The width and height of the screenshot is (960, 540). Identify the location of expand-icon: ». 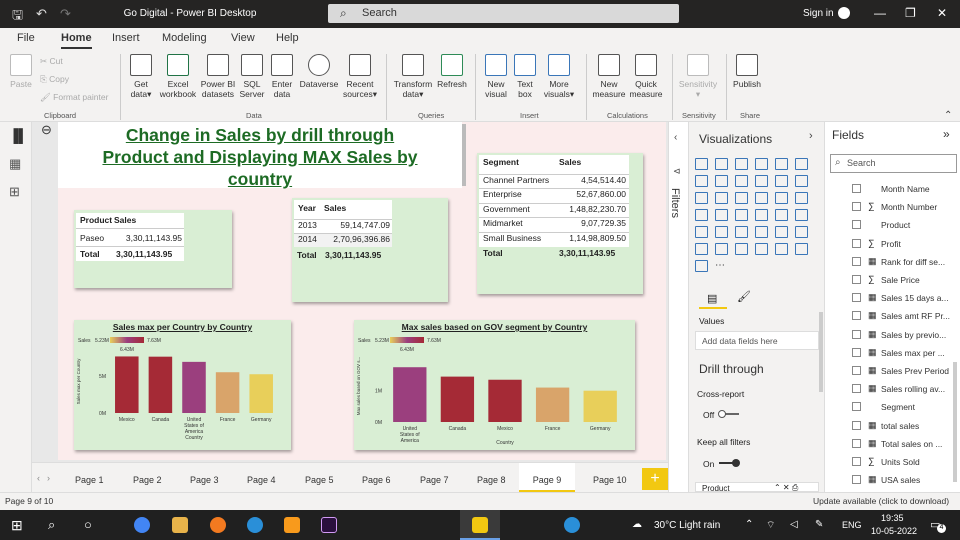
(946, 134).